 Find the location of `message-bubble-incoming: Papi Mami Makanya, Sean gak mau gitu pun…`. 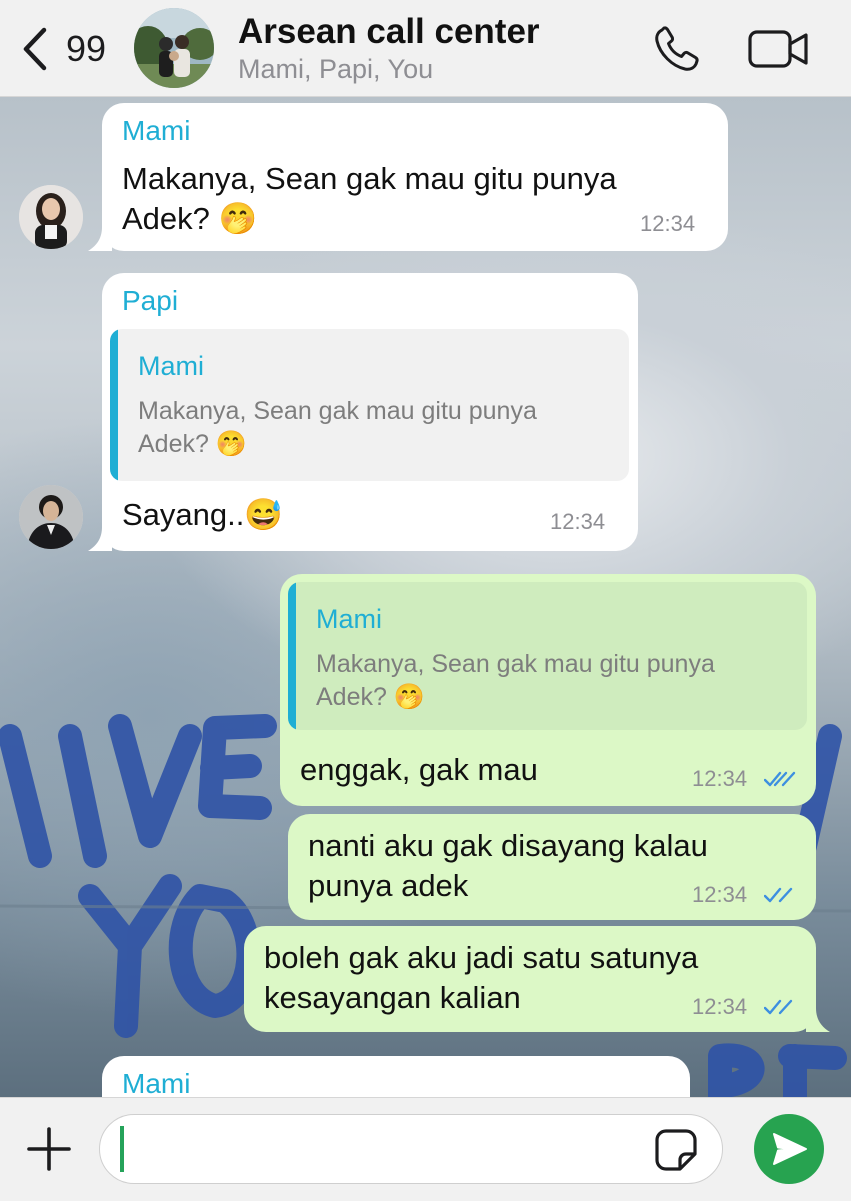

message-bubble-incoming: Papi Mami Makanya, Sean gak mau gitu pun… is located at coordinates (370, 412).